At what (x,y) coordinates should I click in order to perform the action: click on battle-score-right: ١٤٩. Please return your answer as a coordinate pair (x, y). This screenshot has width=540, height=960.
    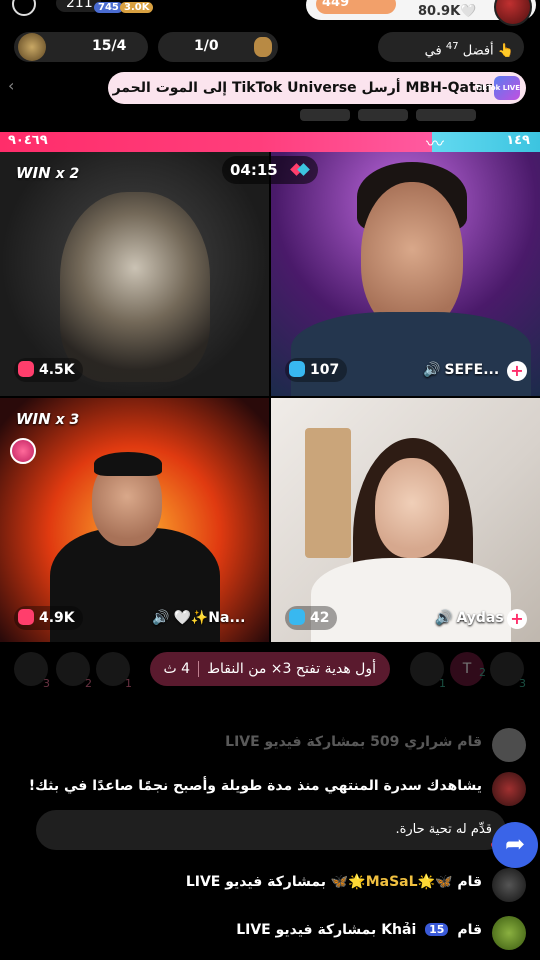
    Looking at the image, I should click on (518, 140).